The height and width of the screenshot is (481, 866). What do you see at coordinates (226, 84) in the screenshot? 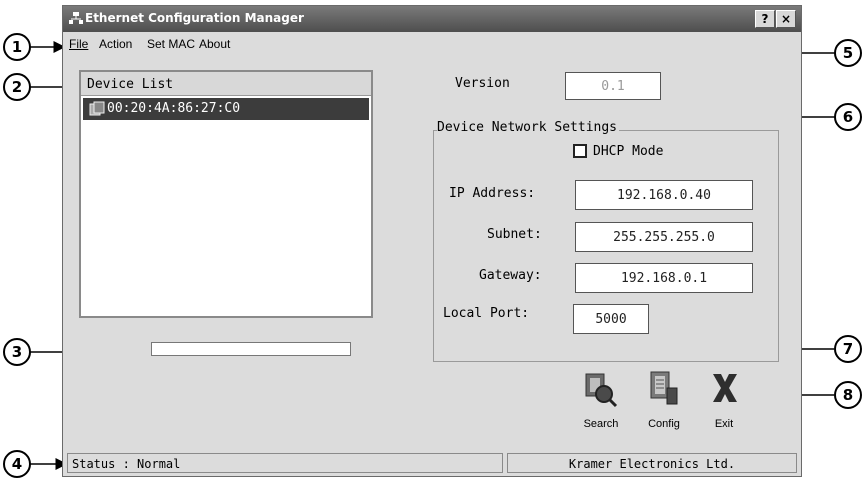
I see `device-list-header: Device List` at bounding box center [226, 84].